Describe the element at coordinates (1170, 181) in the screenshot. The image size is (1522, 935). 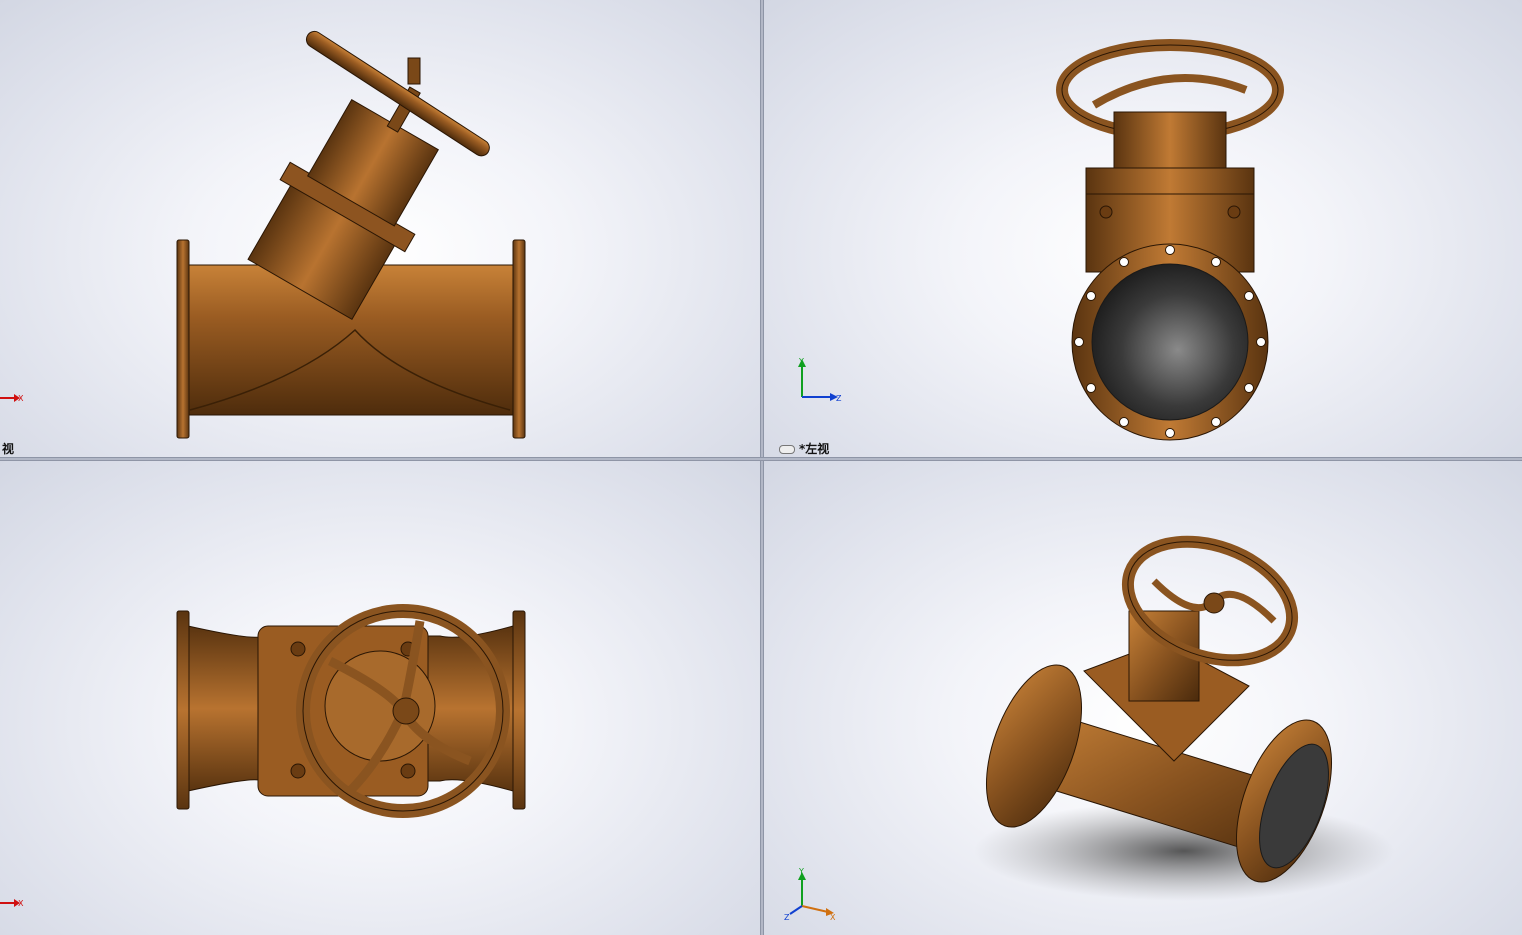
I see `bonnet-flange` at that location.